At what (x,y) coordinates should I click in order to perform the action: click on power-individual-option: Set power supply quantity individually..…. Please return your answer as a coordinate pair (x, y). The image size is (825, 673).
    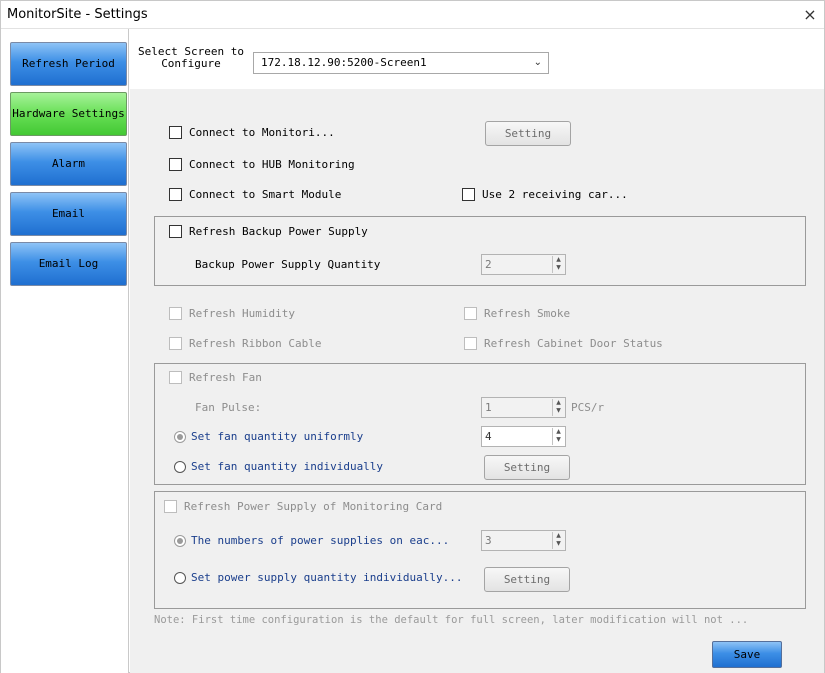
    Looking at the image, I should click on (318, 577).